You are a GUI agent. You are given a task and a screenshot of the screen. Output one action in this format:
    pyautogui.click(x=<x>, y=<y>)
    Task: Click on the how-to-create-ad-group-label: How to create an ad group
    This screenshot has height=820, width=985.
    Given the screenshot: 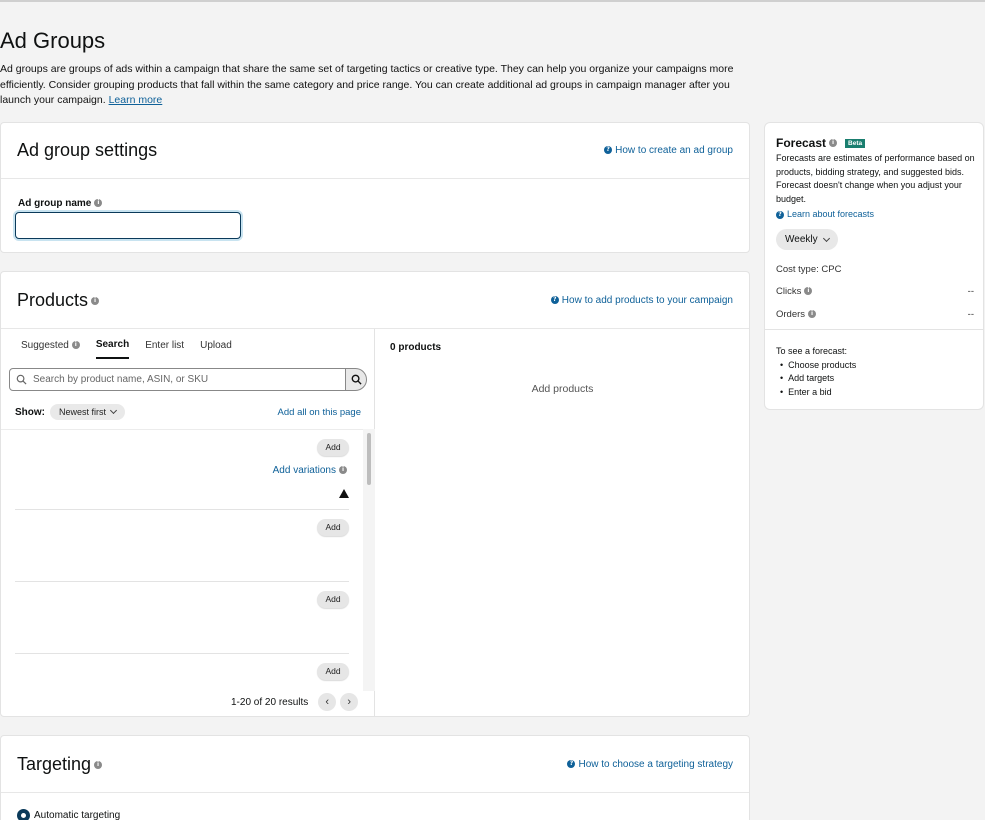 What is the action you would take?
    pyautogui.click(x=674, y=150)
    